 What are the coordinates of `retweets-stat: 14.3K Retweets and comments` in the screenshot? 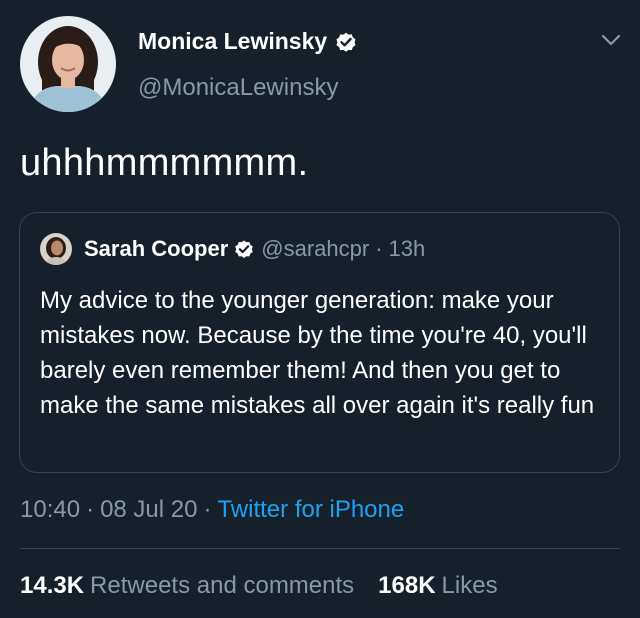 It's located at (187, 585).